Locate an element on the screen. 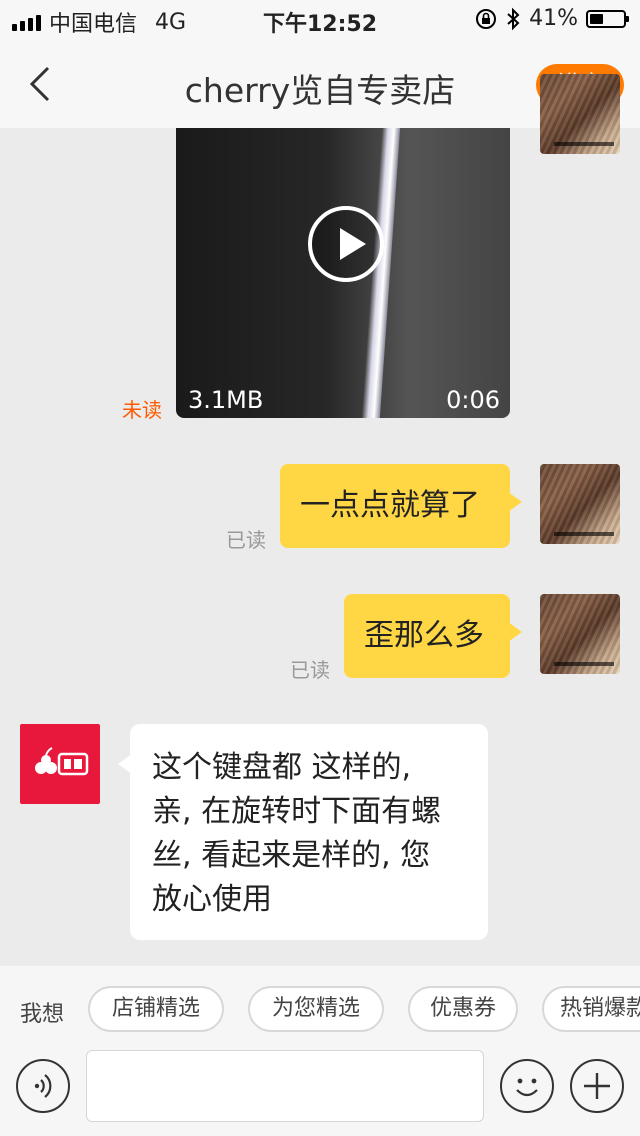 This screenshot has height=1136, width=640. status-bar: 中国电信 4G 下午12:52 41% is located at coordinates (320, 20).